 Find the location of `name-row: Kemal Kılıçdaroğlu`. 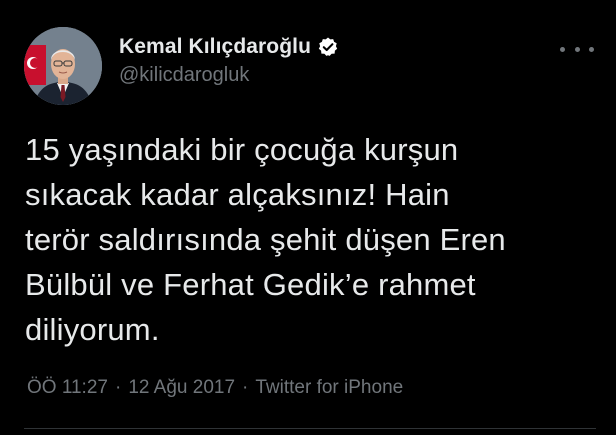

name-row: Kemal Kılıçdaroğlu is located at coordinates (229, 47).